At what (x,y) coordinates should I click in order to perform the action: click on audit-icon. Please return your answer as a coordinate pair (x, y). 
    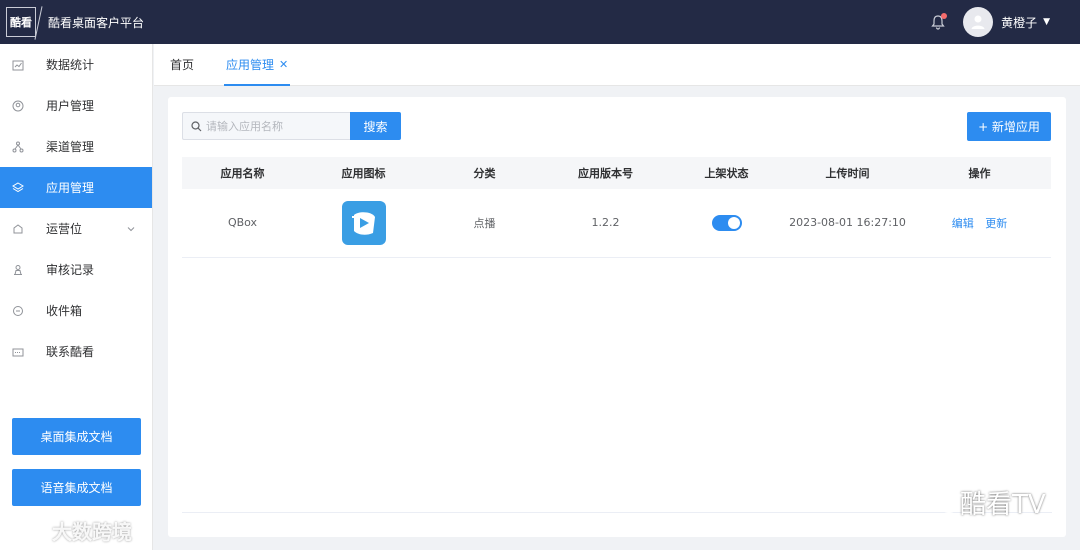
    Looking at the image, I should click on (18, 270).